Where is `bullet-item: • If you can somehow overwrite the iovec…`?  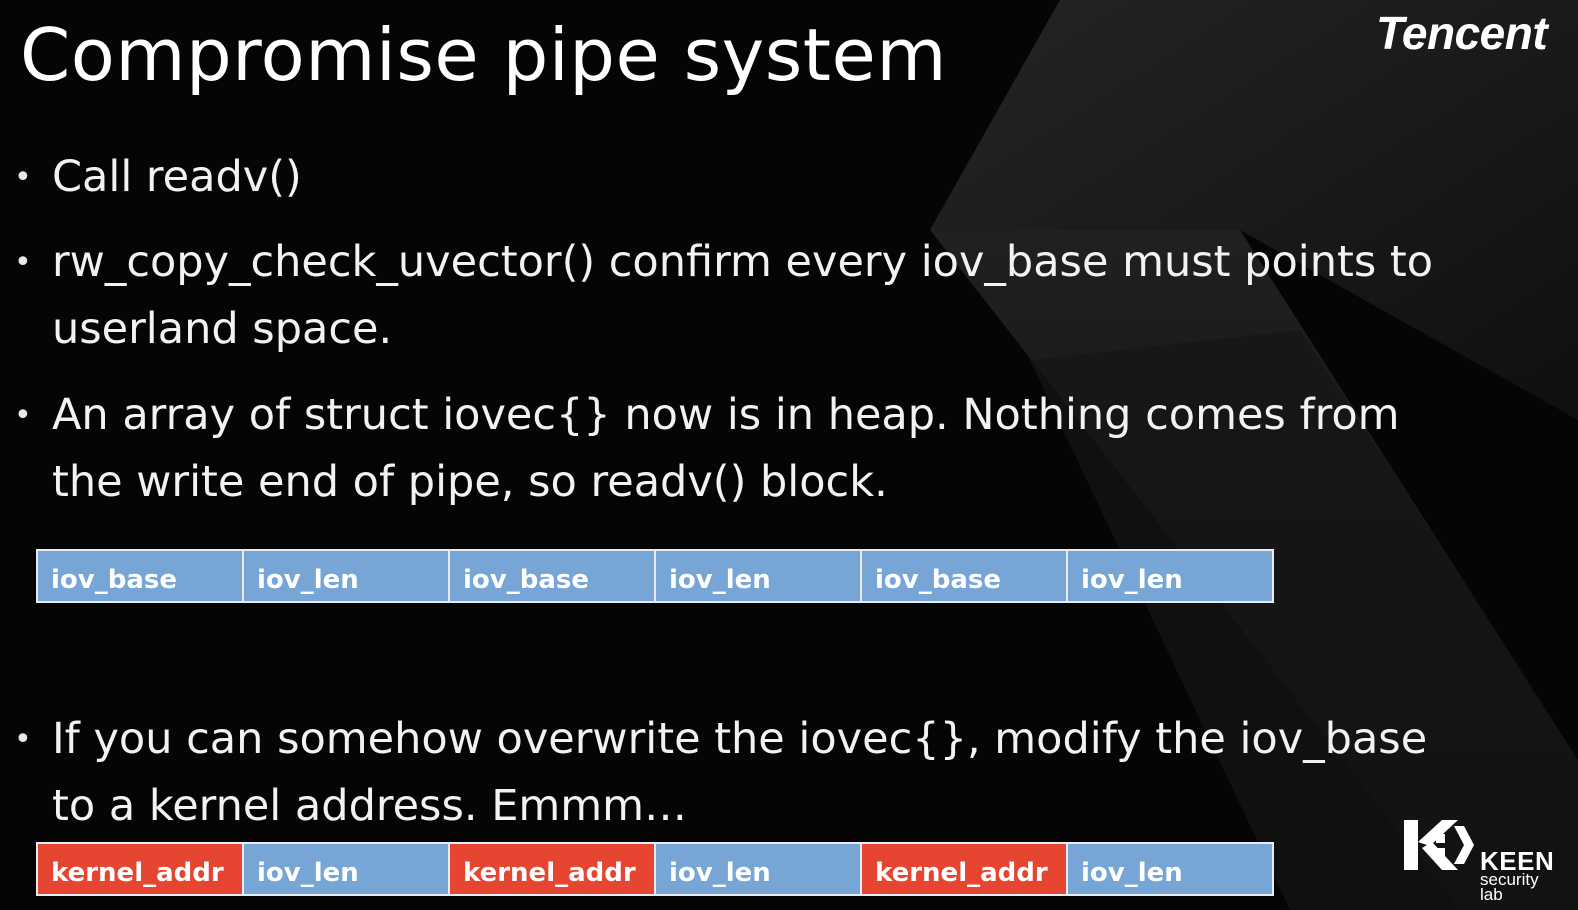
bullet-item: • If you can somehow overwrite the iovec… is located at coordinates (749, 773).